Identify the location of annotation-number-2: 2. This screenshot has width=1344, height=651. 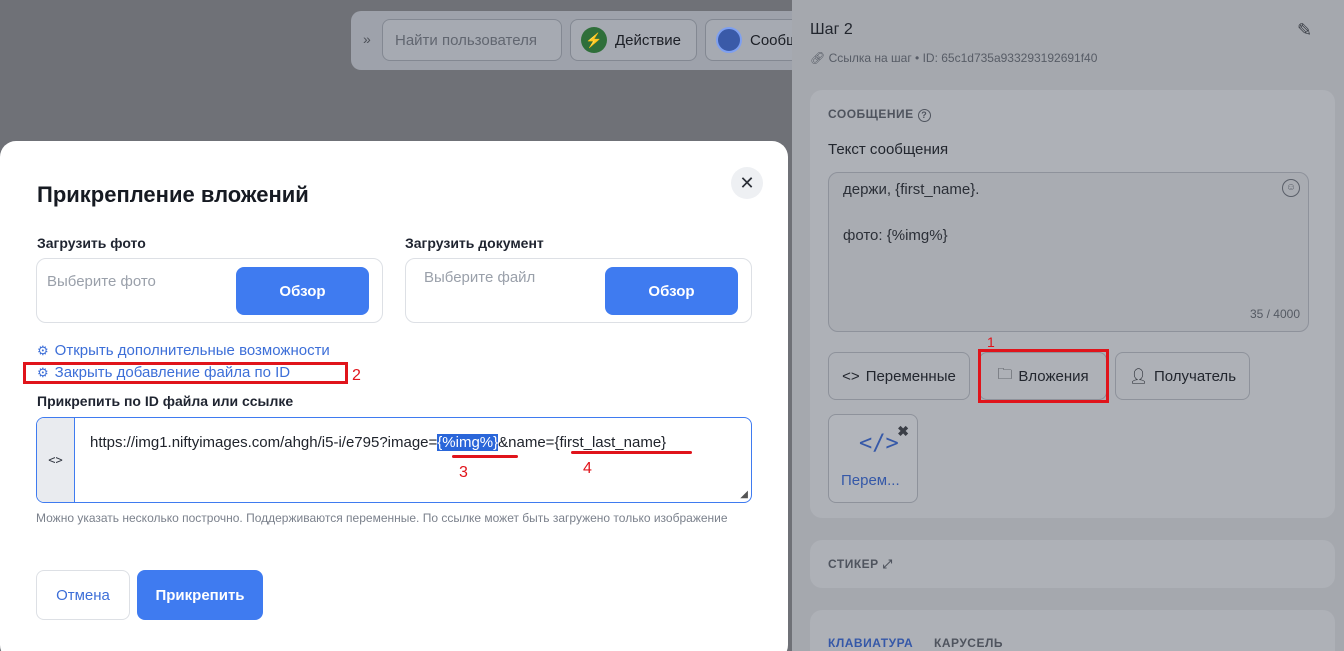
(356, 375).